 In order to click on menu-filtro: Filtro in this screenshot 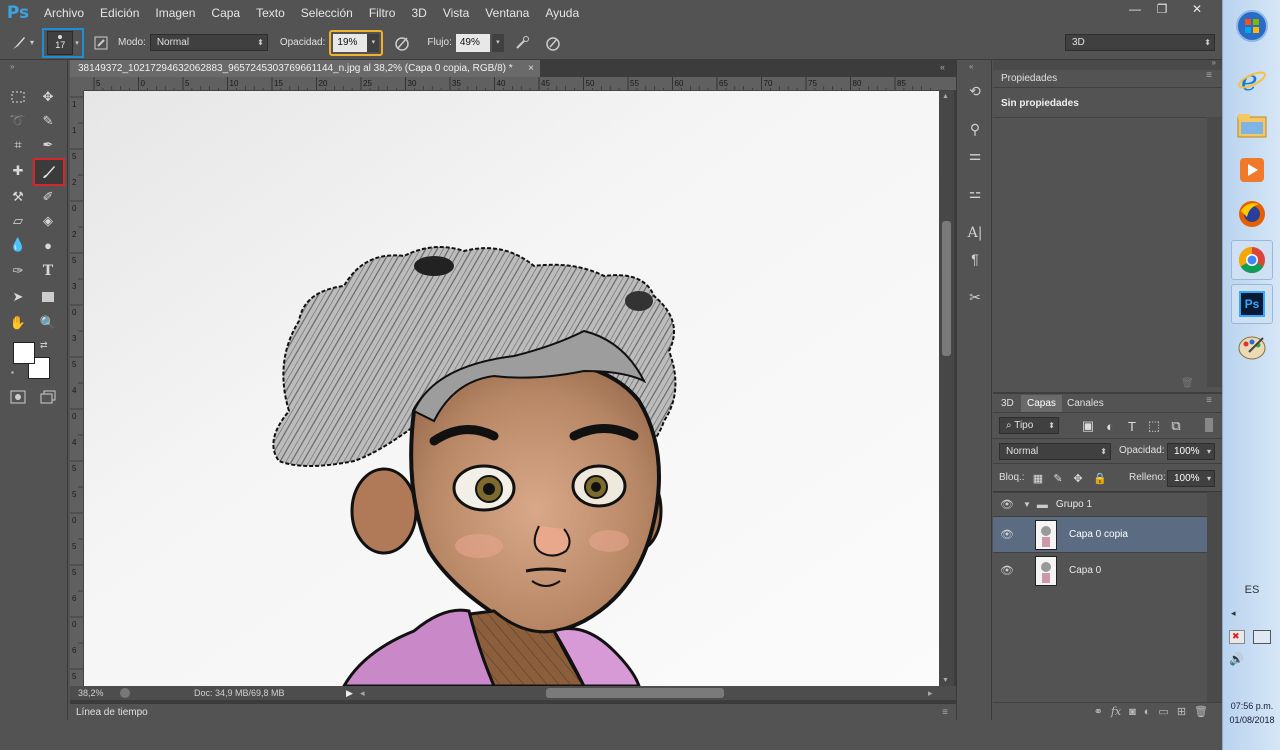, I will do `click(382, 13)`.